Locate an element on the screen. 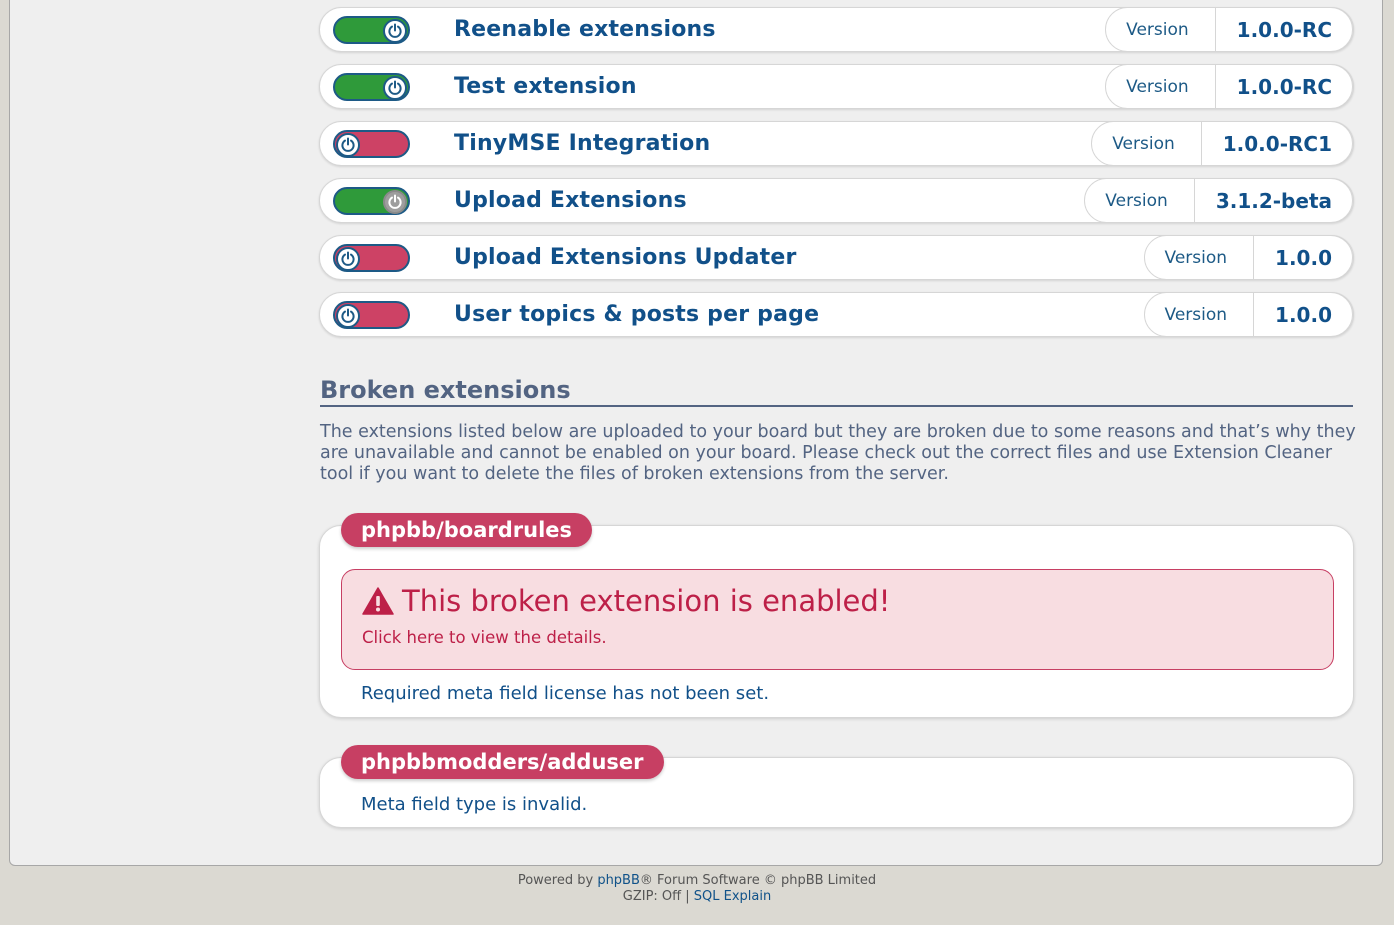  extension-row: Reenable extensions Version 1.0.0-RC is located at coordinates (836, 29).